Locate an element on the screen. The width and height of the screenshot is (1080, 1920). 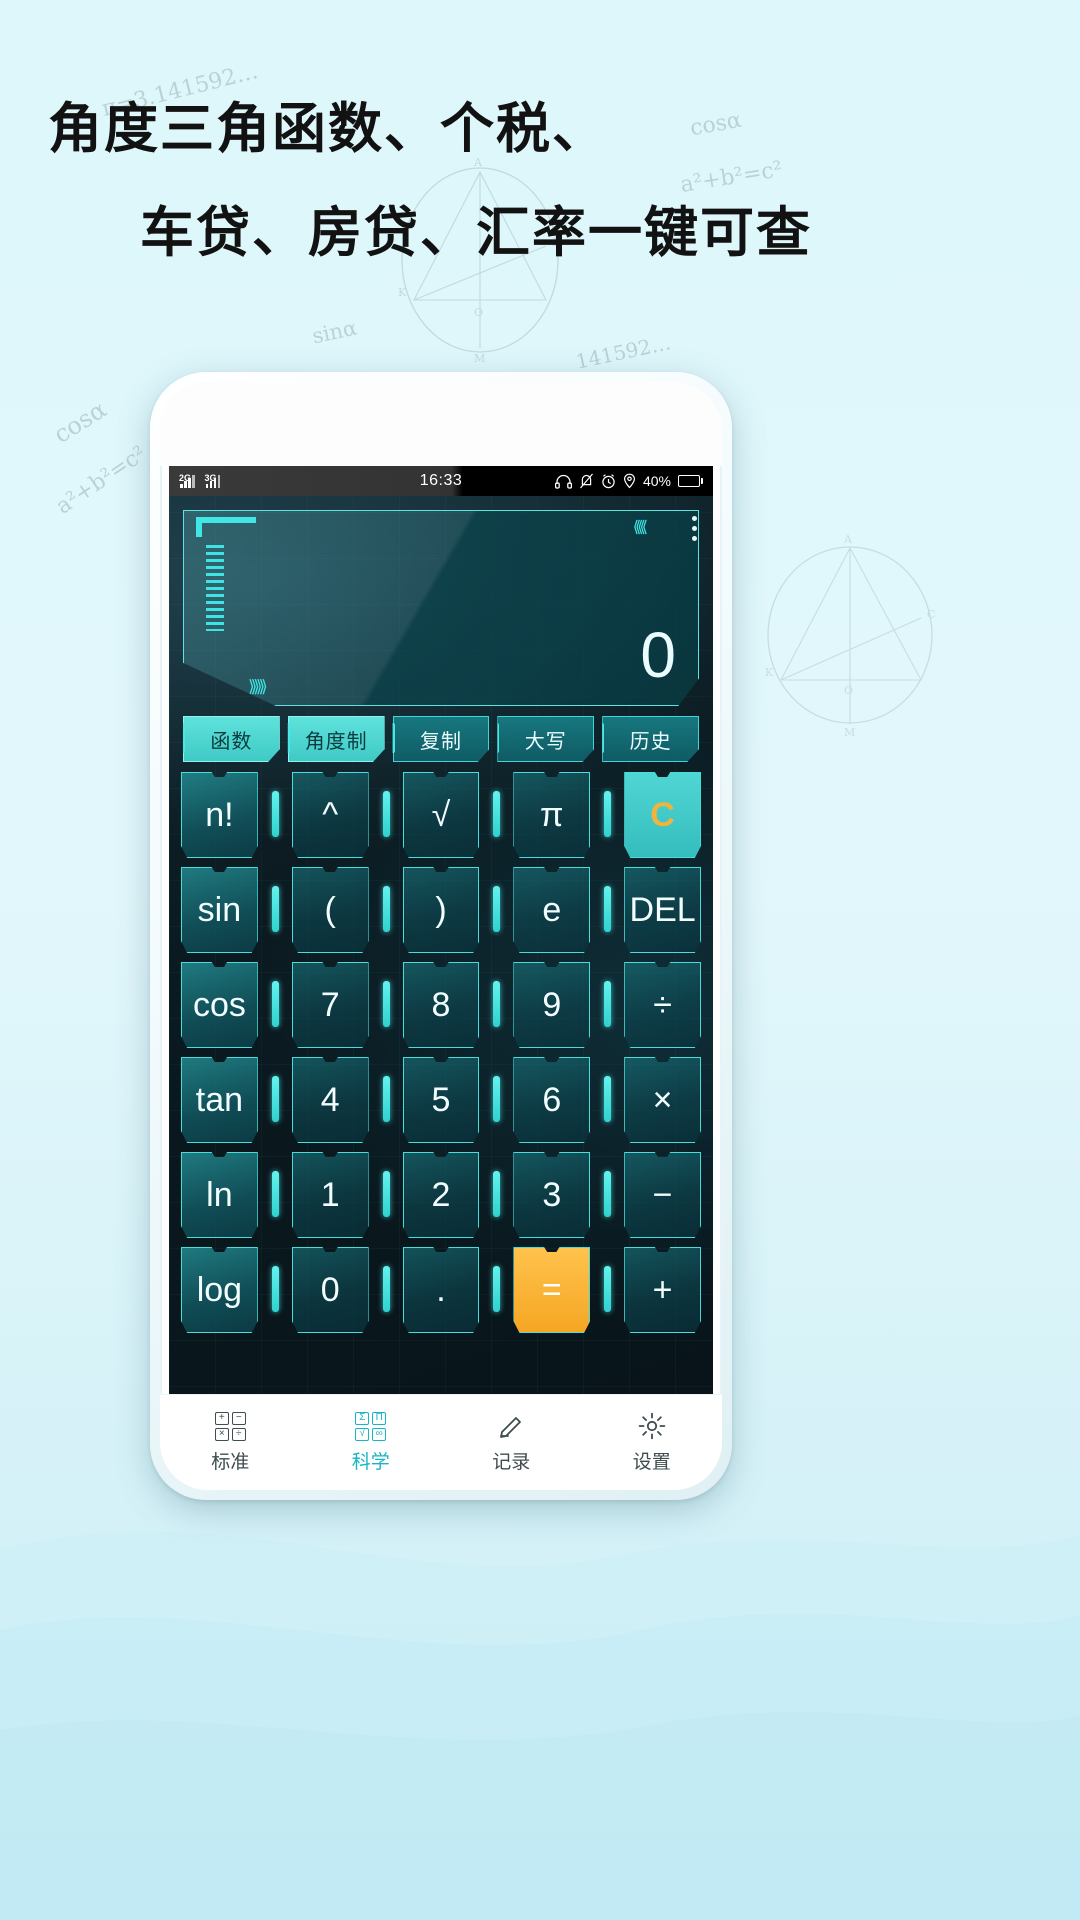
chip-uppercase: 大写 is located at coordinates (546, 739).